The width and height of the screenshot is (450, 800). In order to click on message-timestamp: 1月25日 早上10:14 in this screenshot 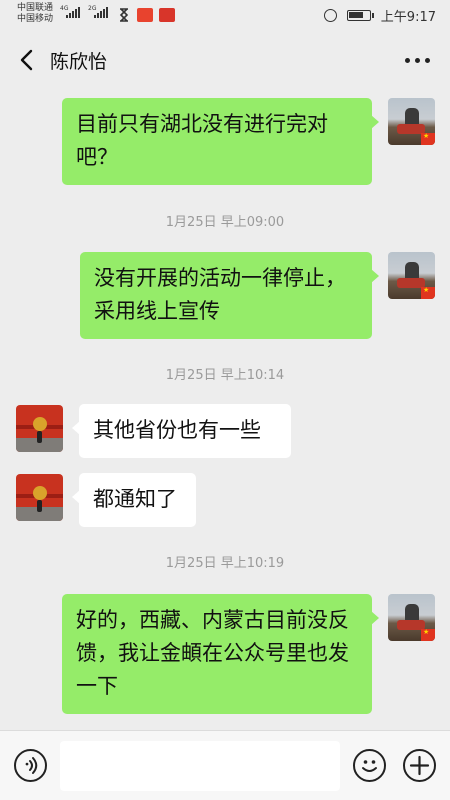, I will do `click(225, 375)`.